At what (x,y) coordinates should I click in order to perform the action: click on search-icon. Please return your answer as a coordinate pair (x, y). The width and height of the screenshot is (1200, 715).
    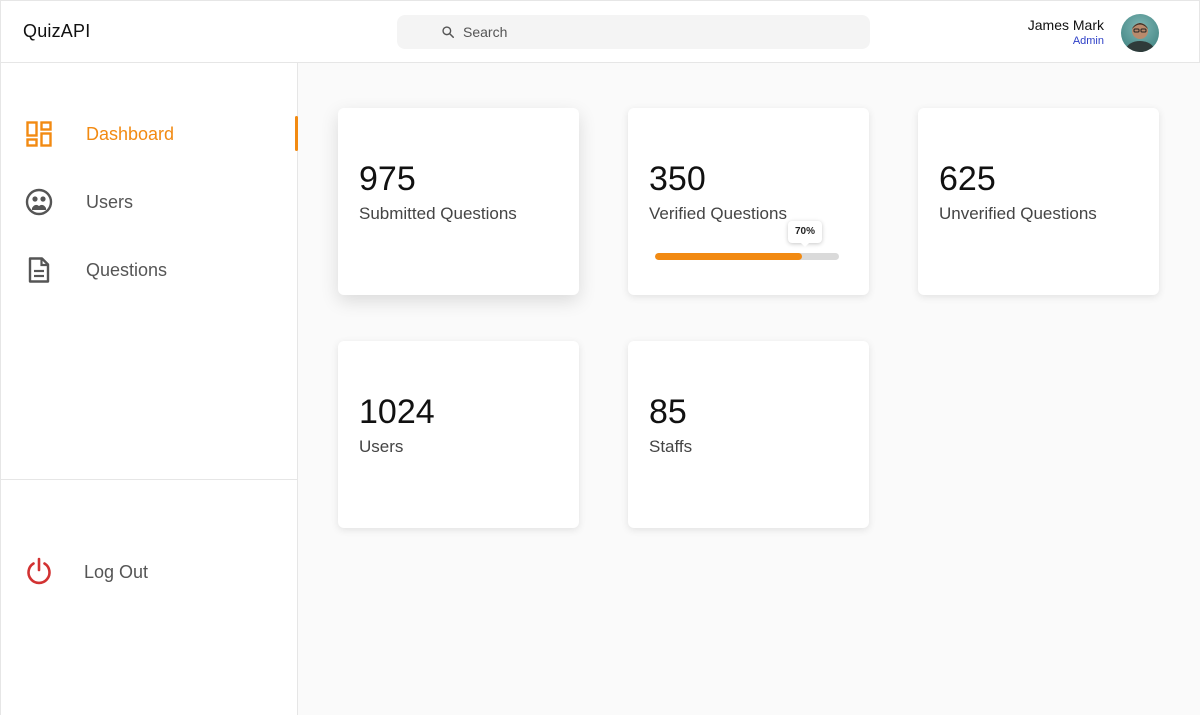
    Looking at the image, I should click on (448, 32).